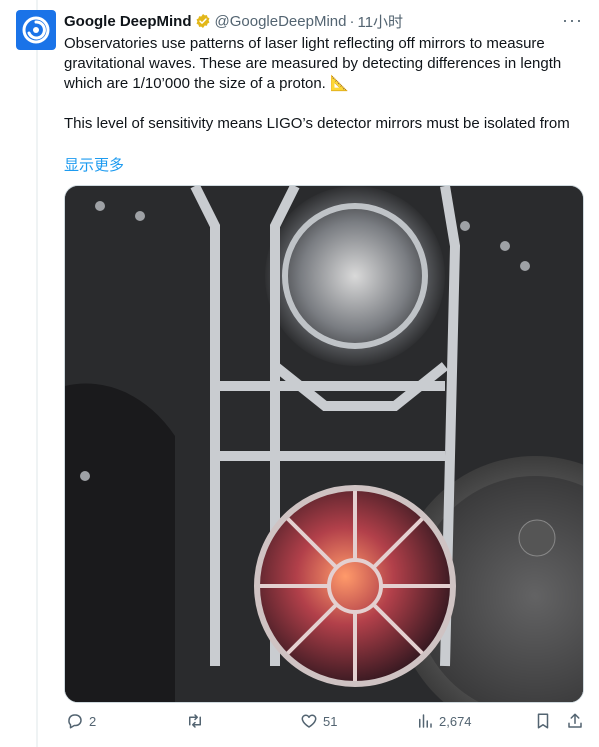 The width and height of the screenshot is (599, 747). I want to click on views-chart-icon, so click(425, 721).